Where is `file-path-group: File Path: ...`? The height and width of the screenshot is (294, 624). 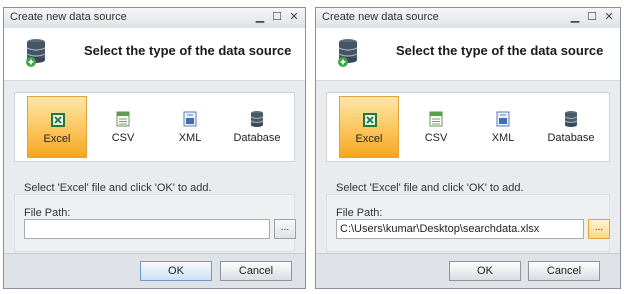 file-path-group: File Path: ... is located at coordinates (155, 223).